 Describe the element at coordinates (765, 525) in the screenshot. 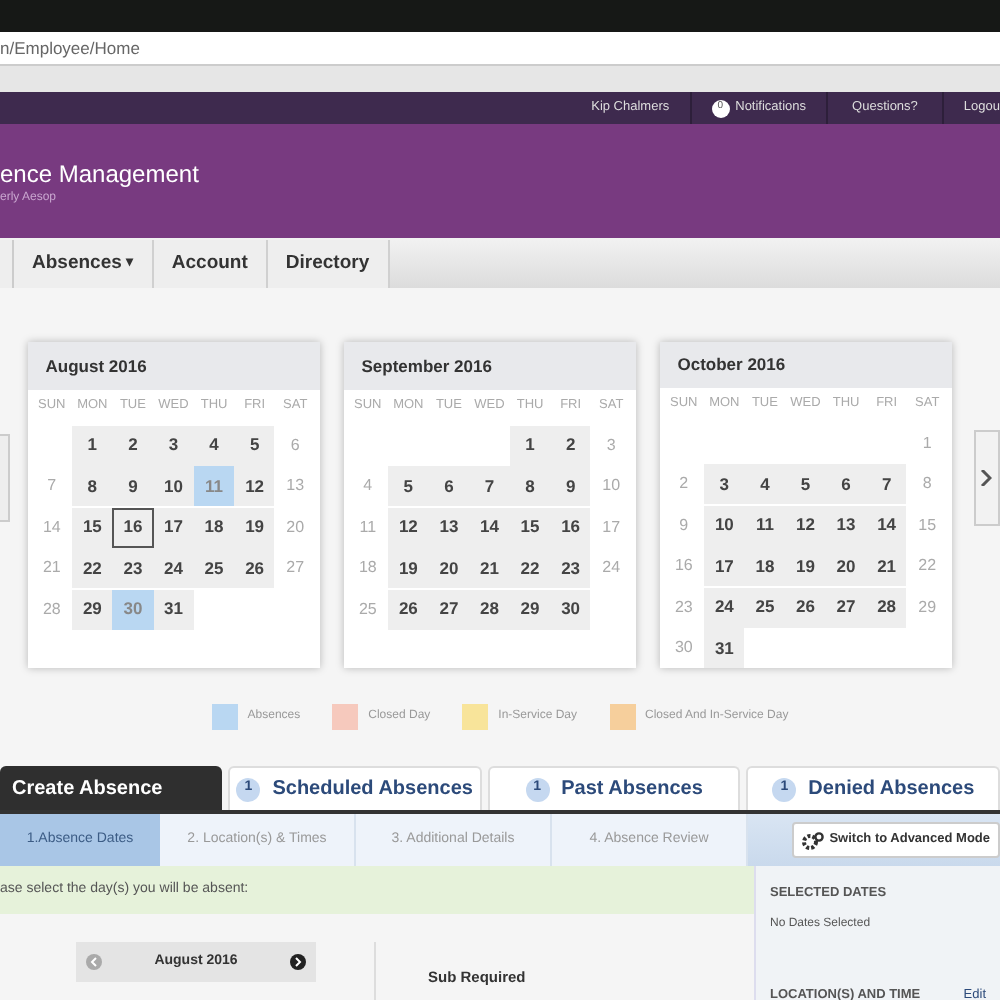

I see `calendar-day: 11` at that location.